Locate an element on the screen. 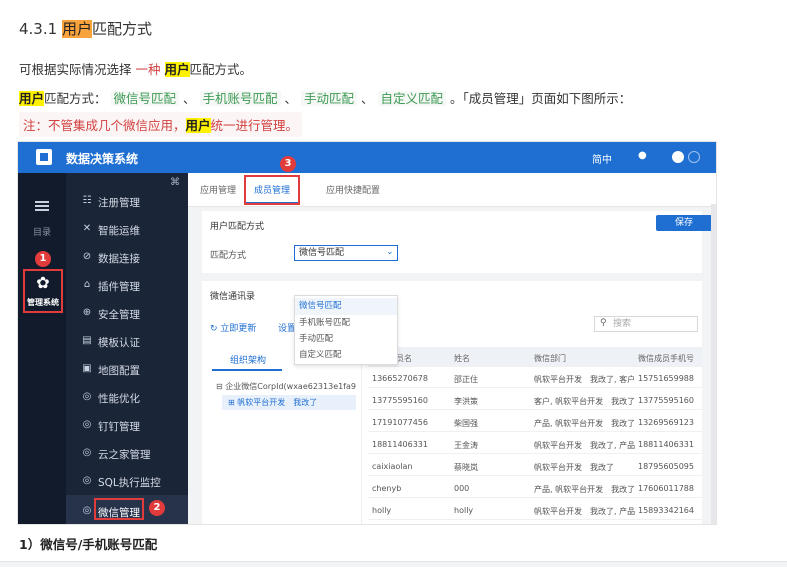  app-topbar: 数据决策系统 简中 ● is located at coordinates (367, 157).